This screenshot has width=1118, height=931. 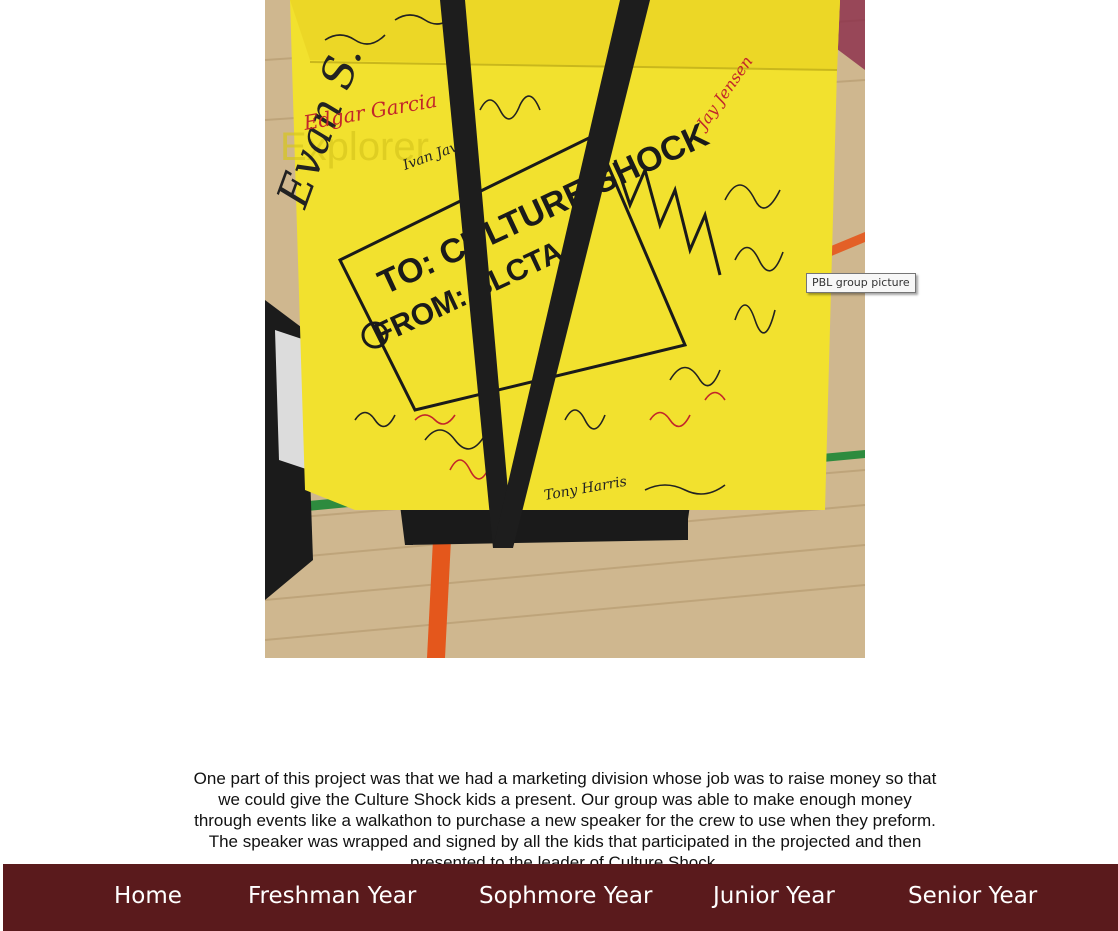 I want to click on image-tooltip: PBL group picture, so click(x=861, y=283).